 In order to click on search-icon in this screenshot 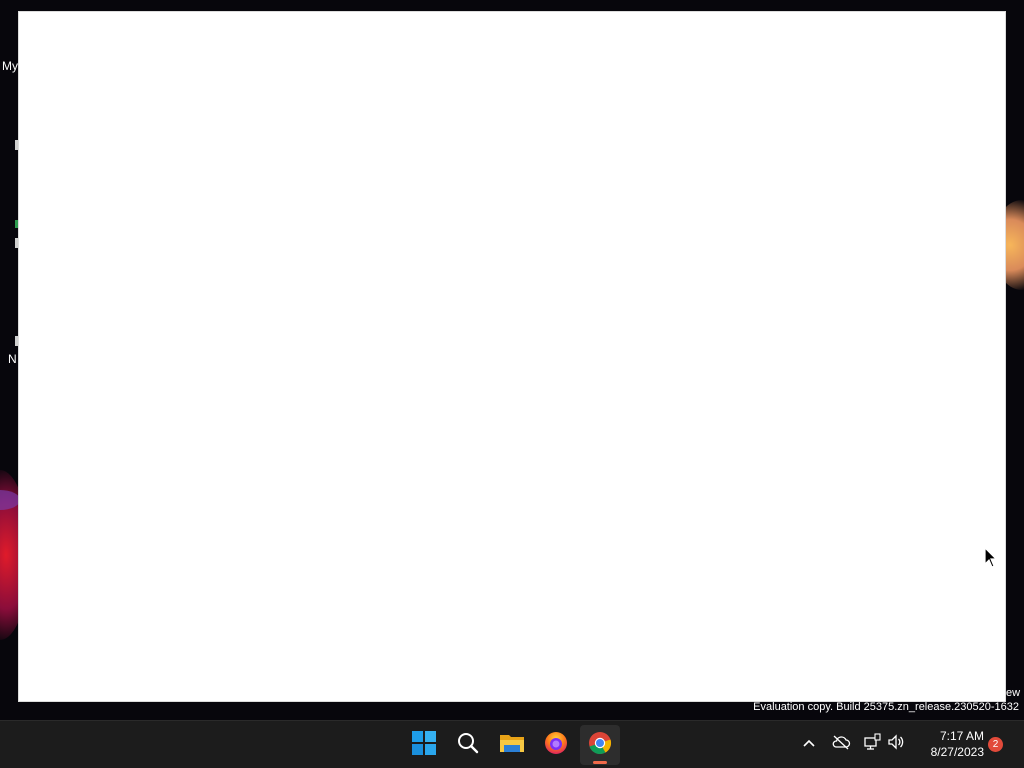, I will do `click(468, 745)`.